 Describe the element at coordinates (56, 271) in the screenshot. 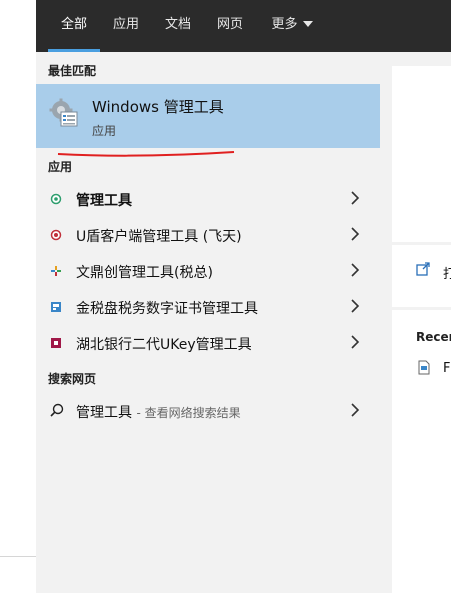

I see `colored-star-icon` at that location.